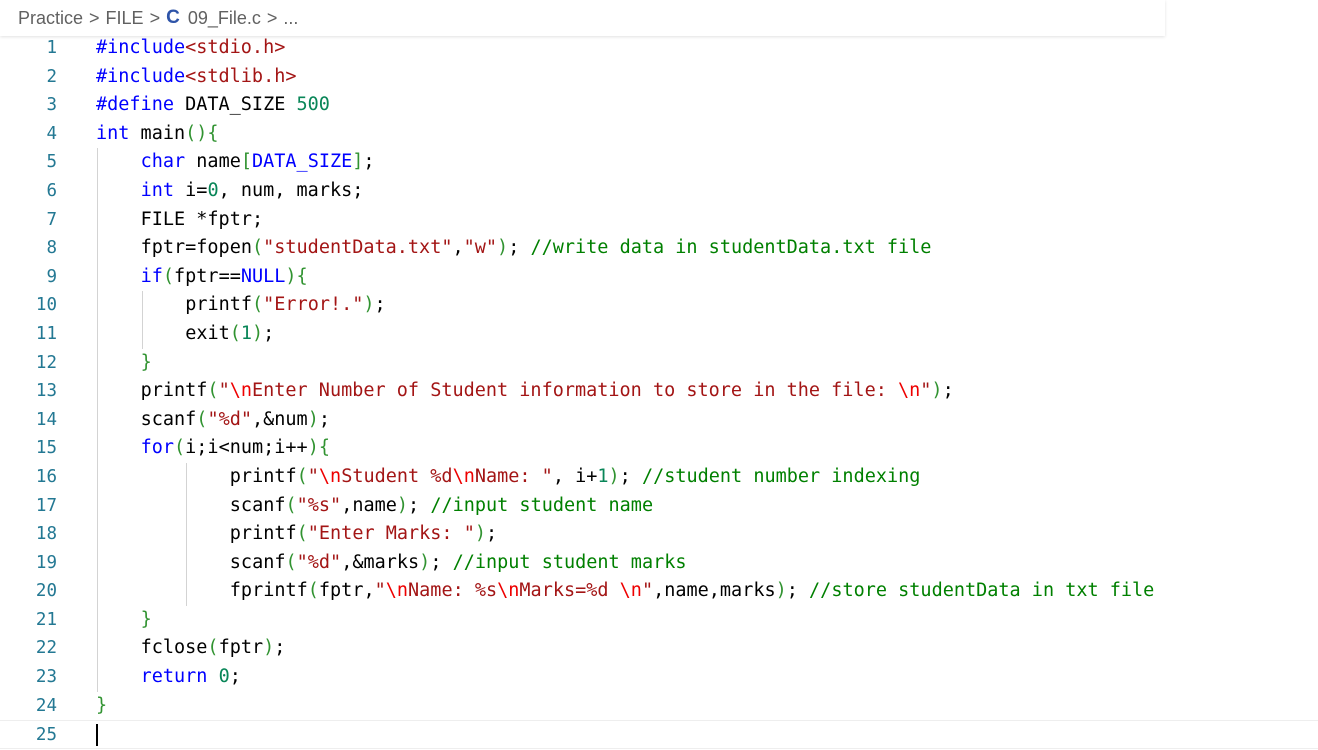 This screenshot has height=750, width=1318. What do you see at coordinates (982, 591) in the screenshot?
I see `code-token: //store studentData in txt file` at bounding box center [982, 591].